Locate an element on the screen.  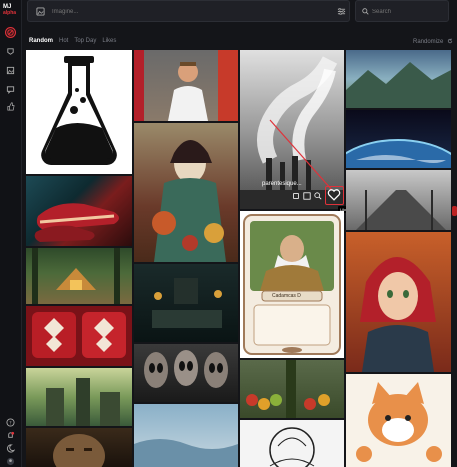
heart-icon is located at coordinates (334, 195).